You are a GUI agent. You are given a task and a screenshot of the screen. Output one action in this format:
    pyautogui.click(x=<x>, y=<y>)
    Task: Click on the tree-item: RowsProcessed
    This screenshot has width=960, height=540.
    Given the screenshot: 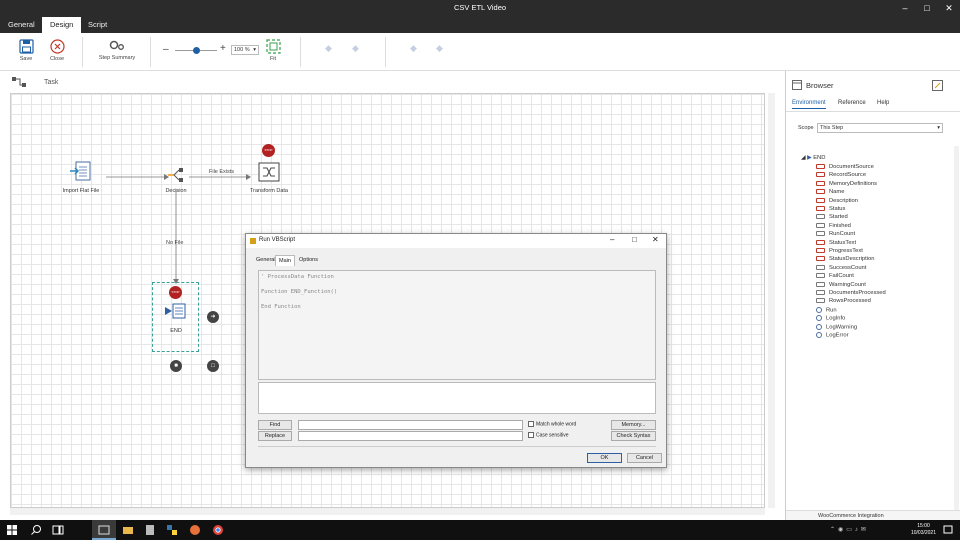 What is the action you would take?
    pyautogui.click(x=843, y=301)
    